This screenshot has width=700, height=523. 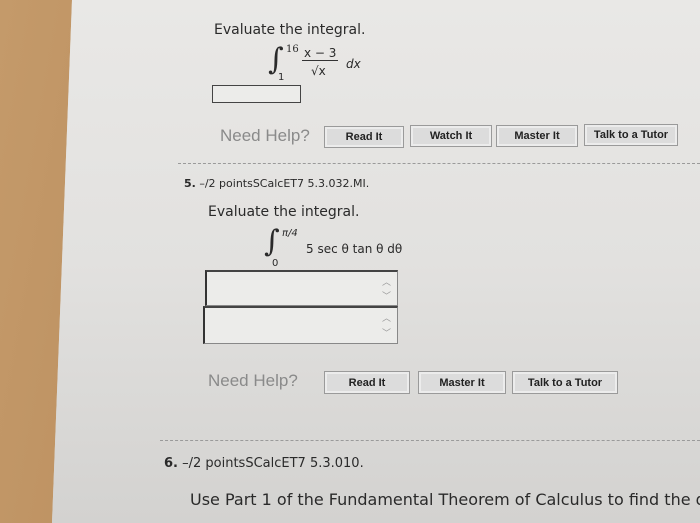 What do you see at coordinates (190, 183) in the screenshot?
I see `q5-number: 5.` at bounding box center [190, 183].